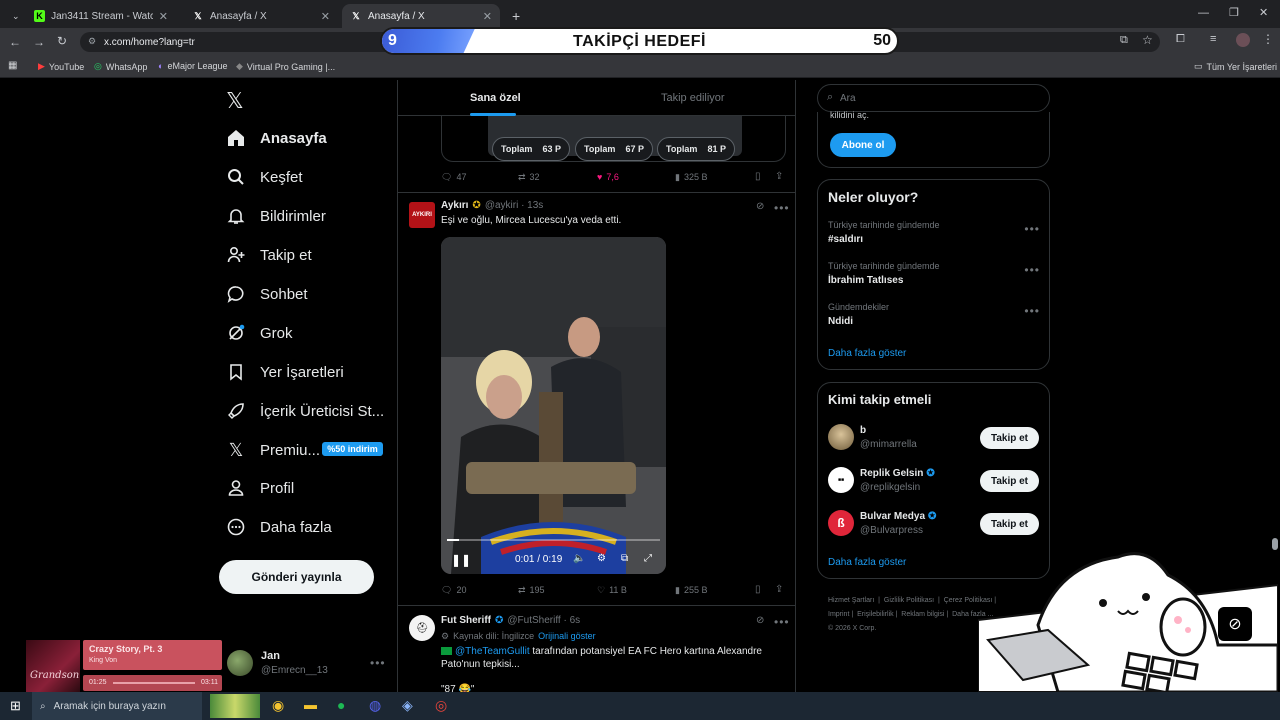 The image size is (1280, 720). Describe the element at coordinates (267, 294) in the screenshot. I see `nav-chat: Sohbet` at that location.